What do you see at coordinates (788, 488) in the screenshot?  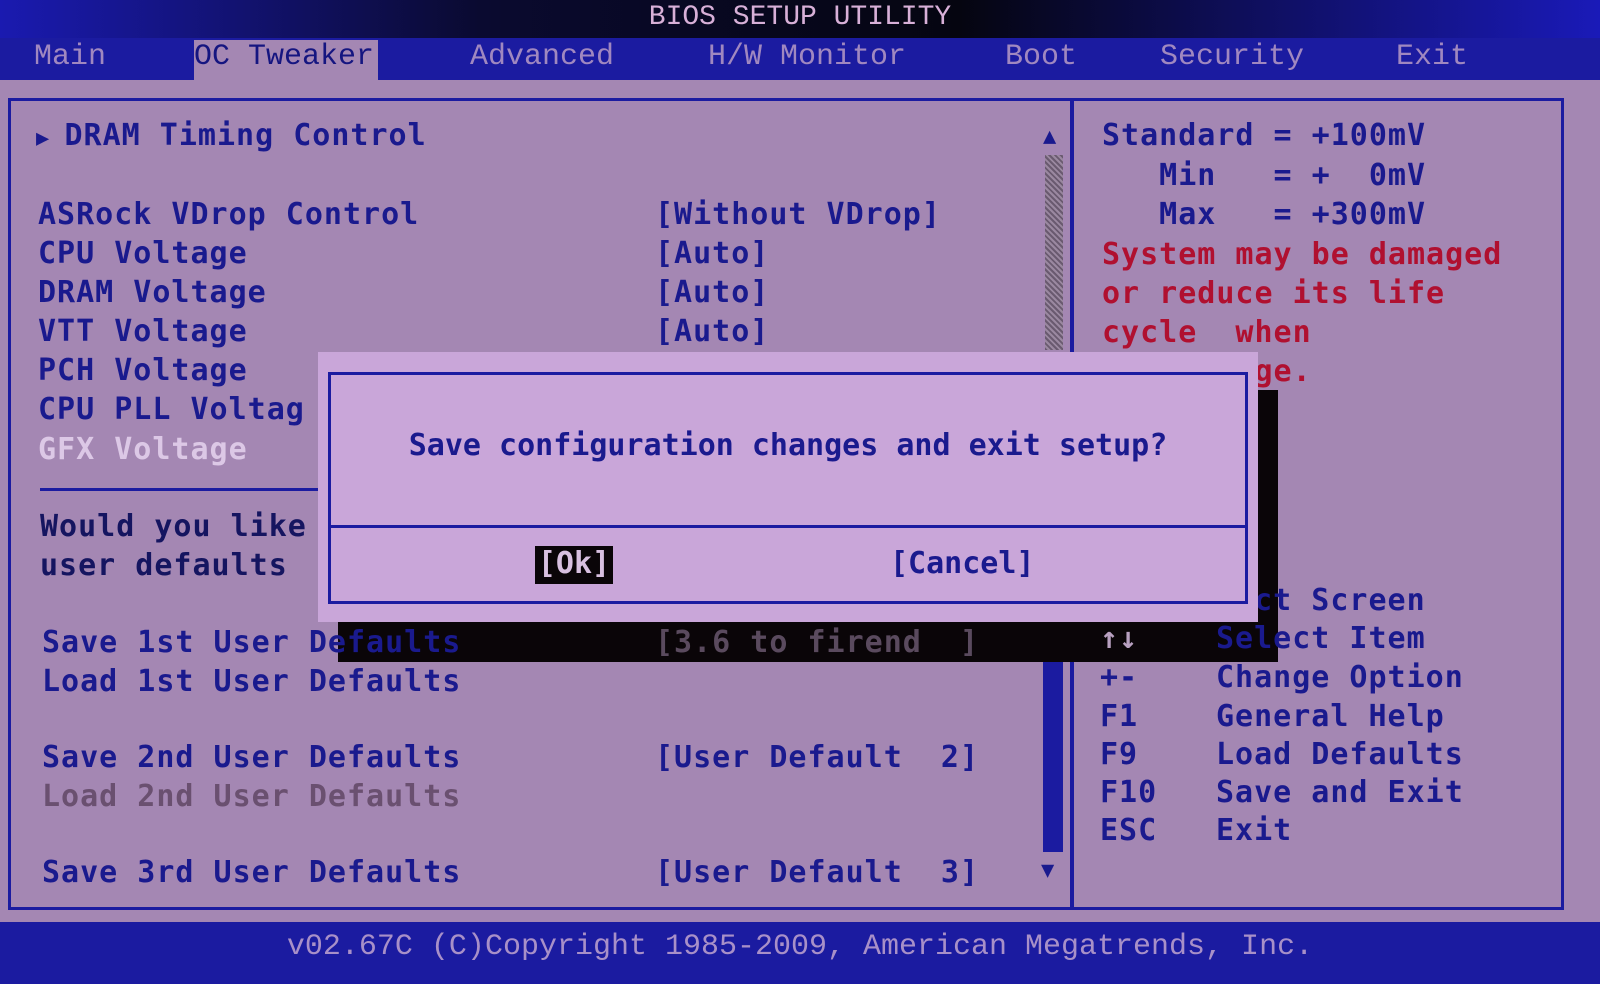 I see `dialog-border` at bounding box center [788, 488].